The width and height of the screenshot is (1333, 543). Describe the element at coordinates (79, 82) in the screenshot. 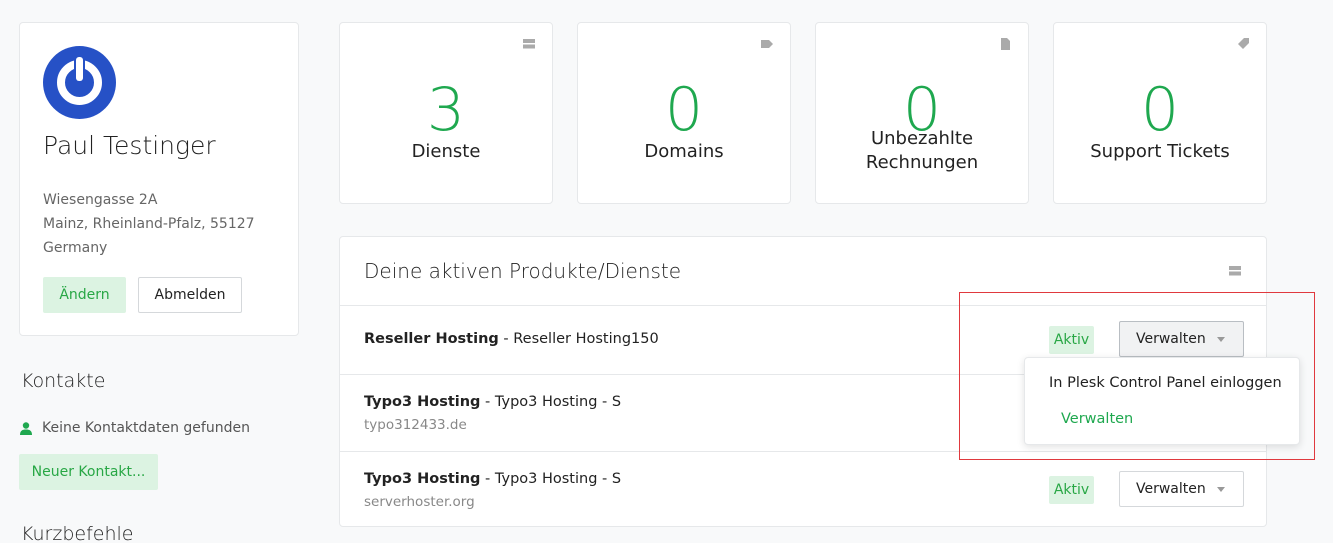

I see `avatar` at that location.